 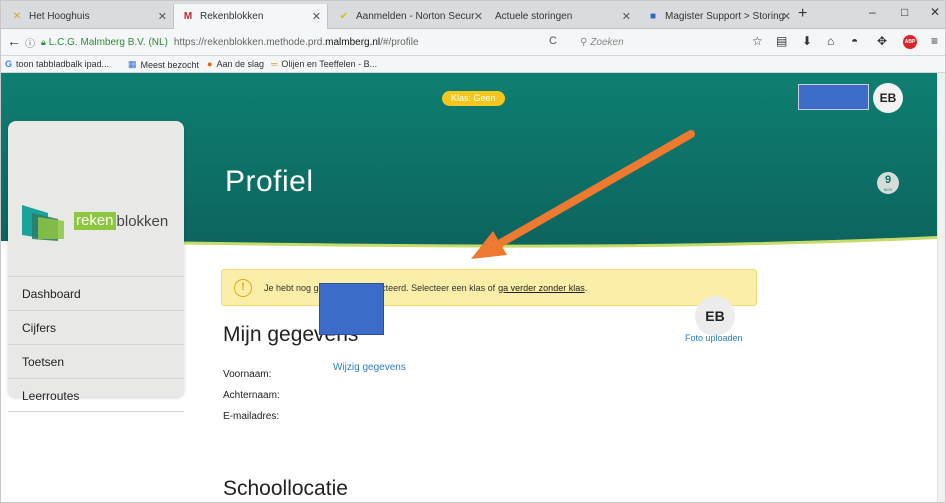 What do you see at coordinates (251, 395) in the screenshot?
I see `field-label-achternaam: Achternaam:` at bounding box center [251, 395].